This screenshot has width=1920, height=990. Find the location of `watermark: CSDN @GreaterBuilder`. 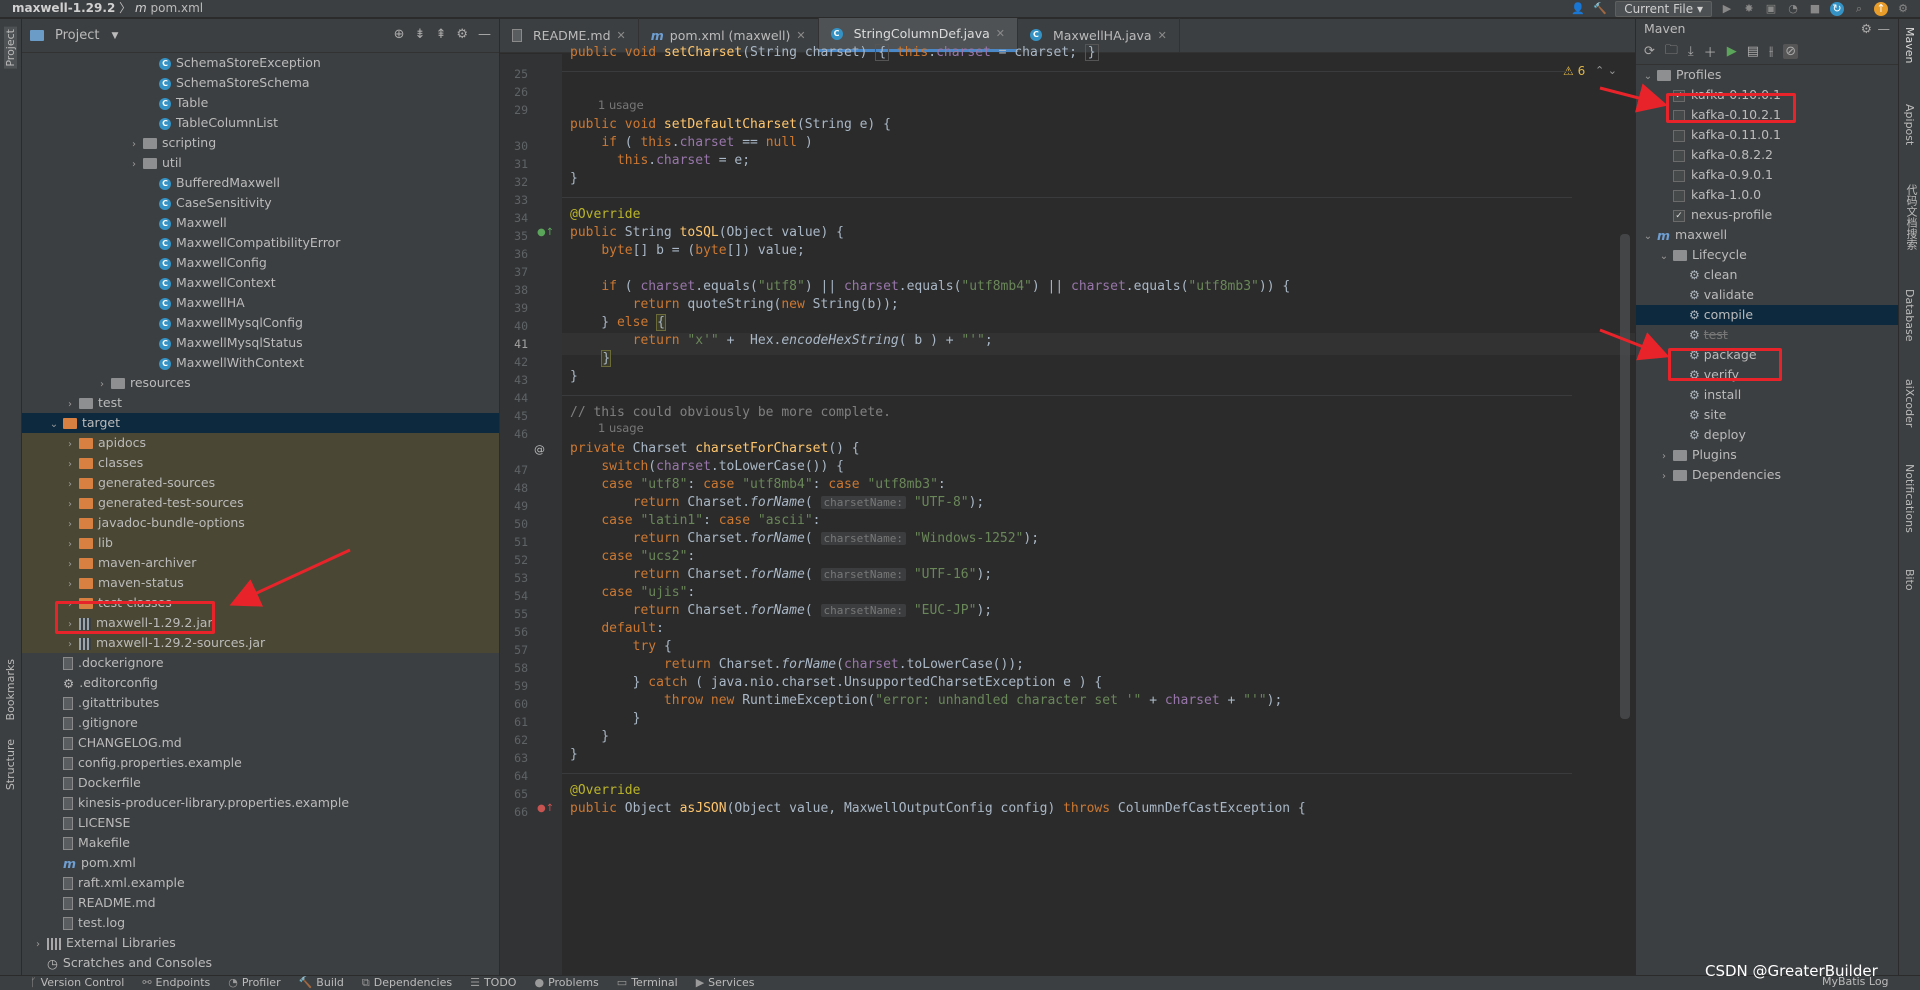

watermark: CSDN @GreaterBuilder is located at coordinates (1791, 971).